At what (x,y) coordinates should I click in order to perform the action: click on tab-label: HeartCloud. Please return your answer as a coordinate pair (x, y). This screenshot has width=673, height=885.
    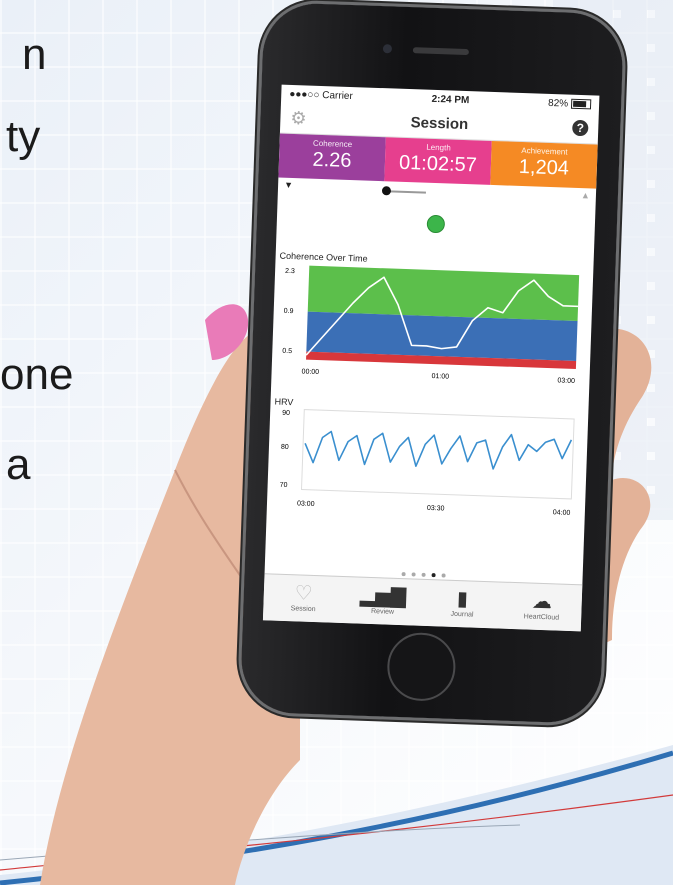
    Looking at the image, I should click on (541, 617).